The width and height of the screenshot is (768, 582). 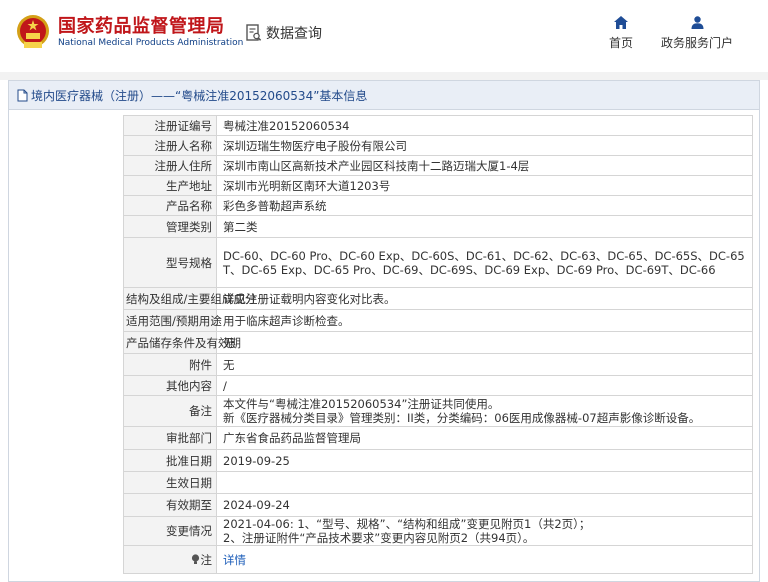 I want to click on field-label: 注册证编号, so click(x=170, y=125).